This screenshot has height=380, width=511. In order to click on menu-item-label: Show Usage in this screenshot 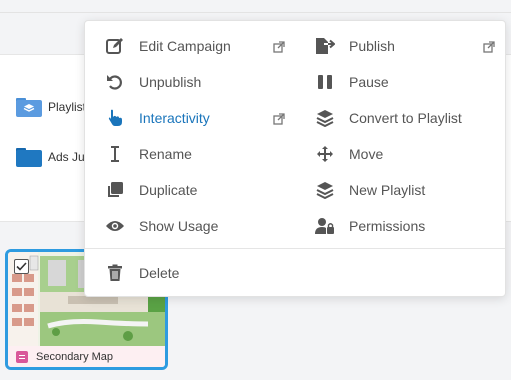, I will do `click(179, 226)`.